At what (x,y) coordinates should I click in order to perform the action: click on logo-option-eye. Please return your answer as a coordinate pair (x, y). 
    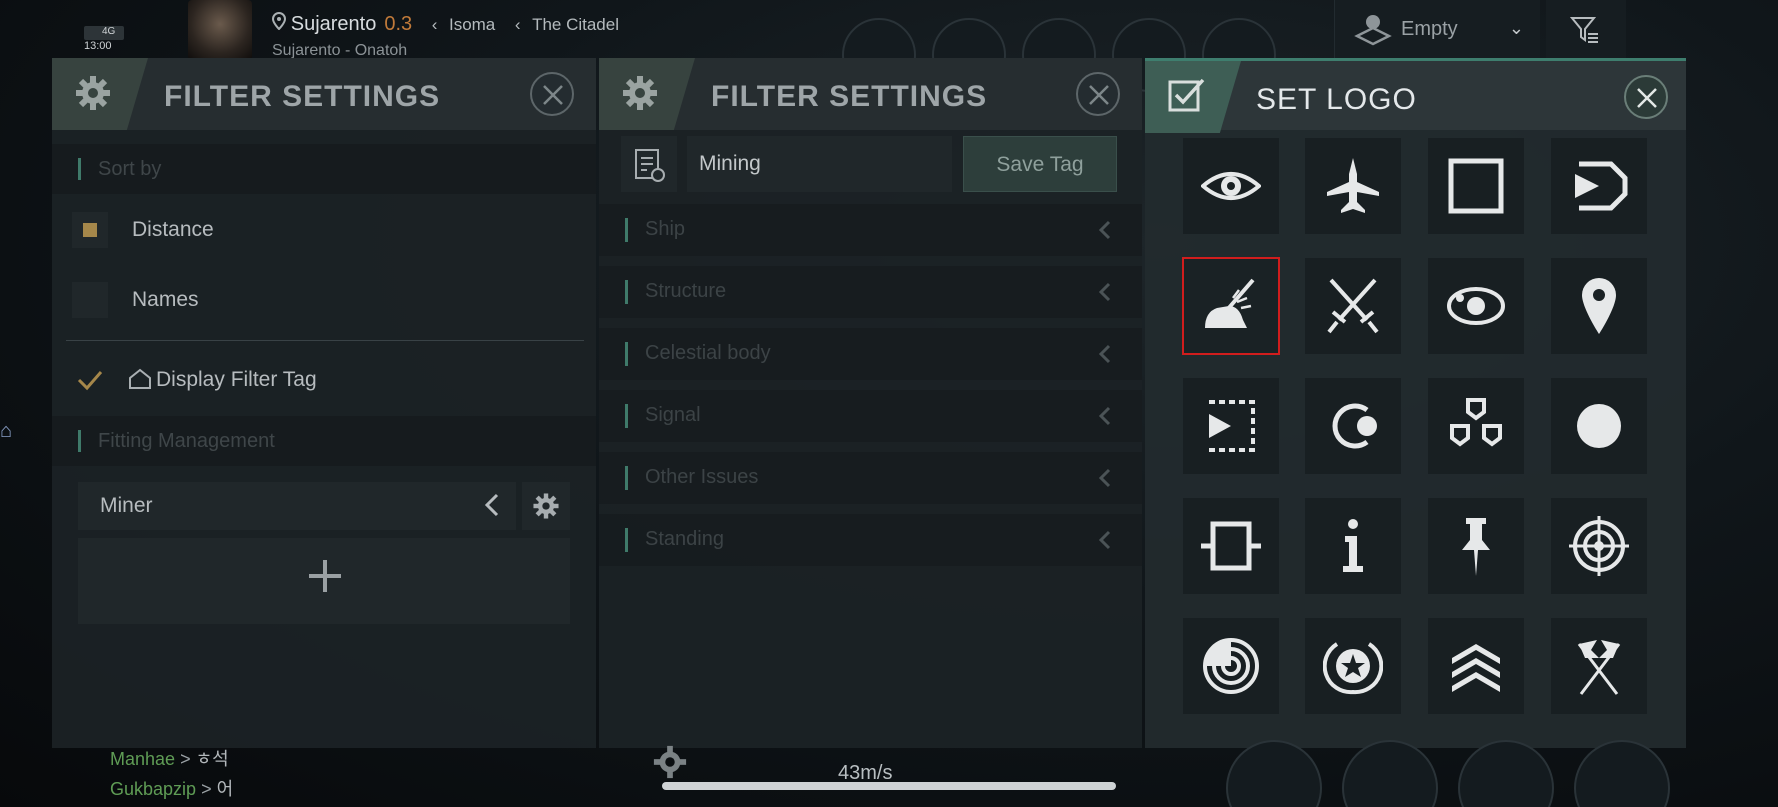
    Looking at the image, I should click on (1231, 186).